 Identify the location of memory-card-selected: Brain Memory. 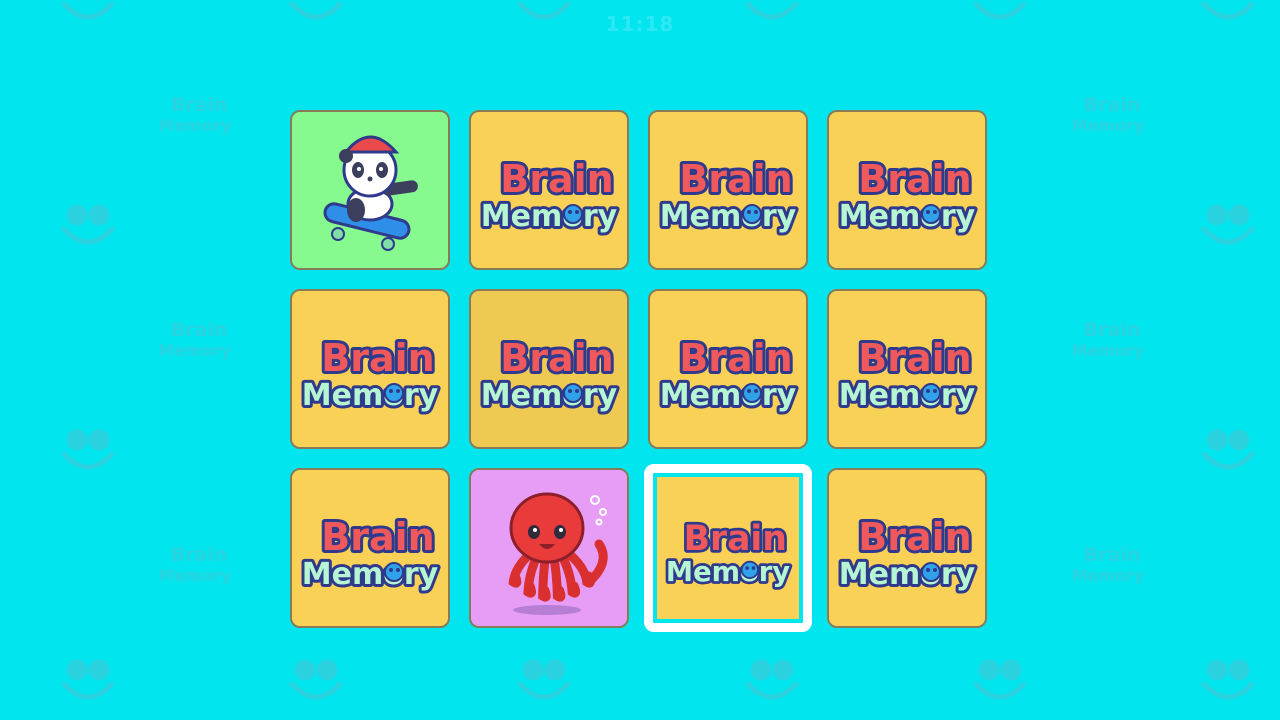
(728, 548).